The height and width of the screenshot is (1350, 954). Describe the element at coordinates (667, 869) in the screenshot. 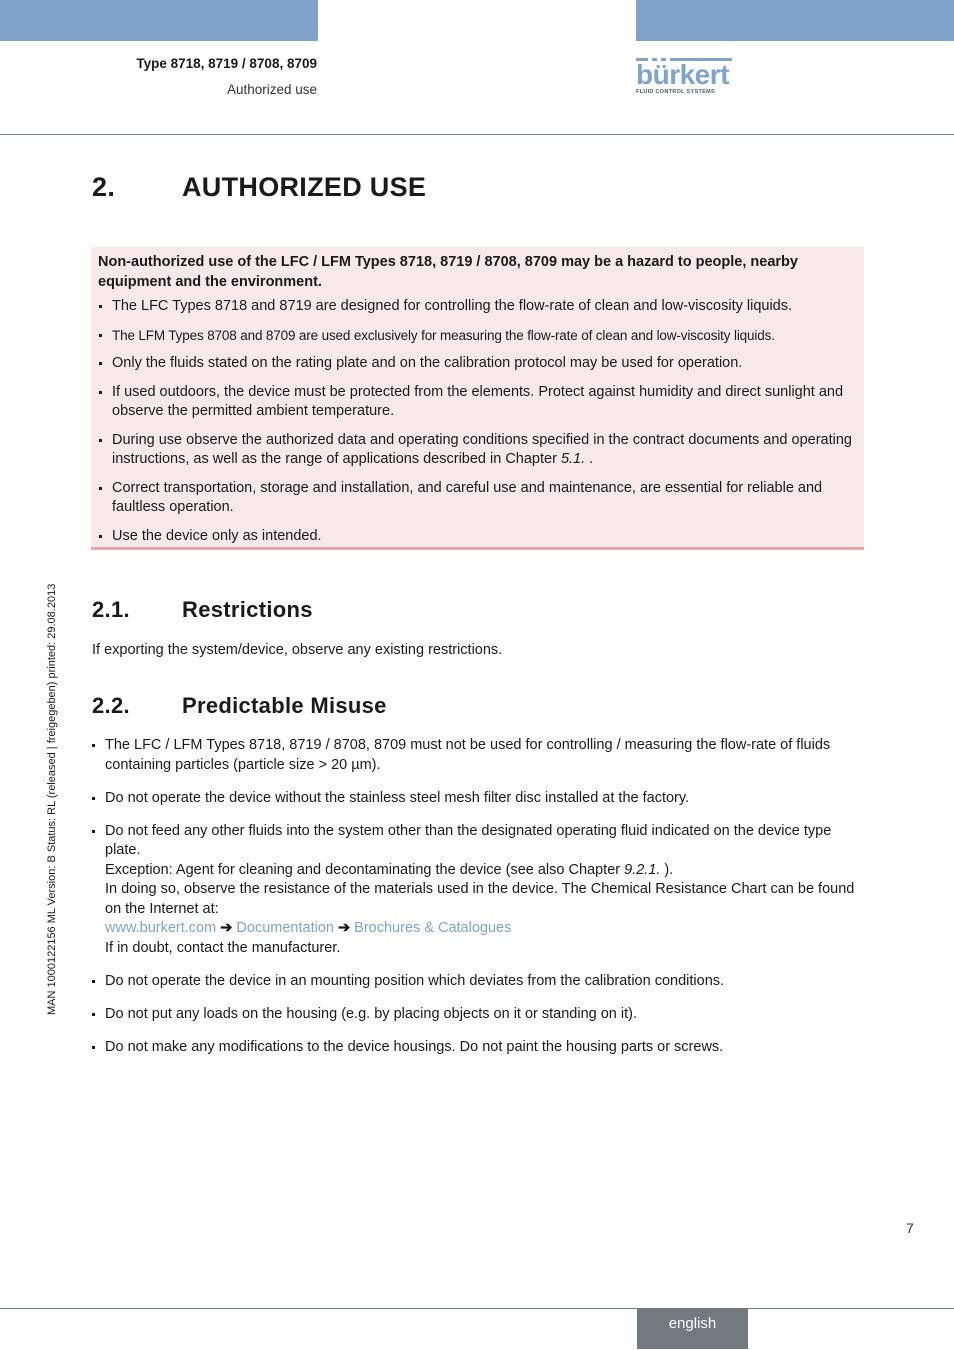

I see `exception-post: ).` at that location.